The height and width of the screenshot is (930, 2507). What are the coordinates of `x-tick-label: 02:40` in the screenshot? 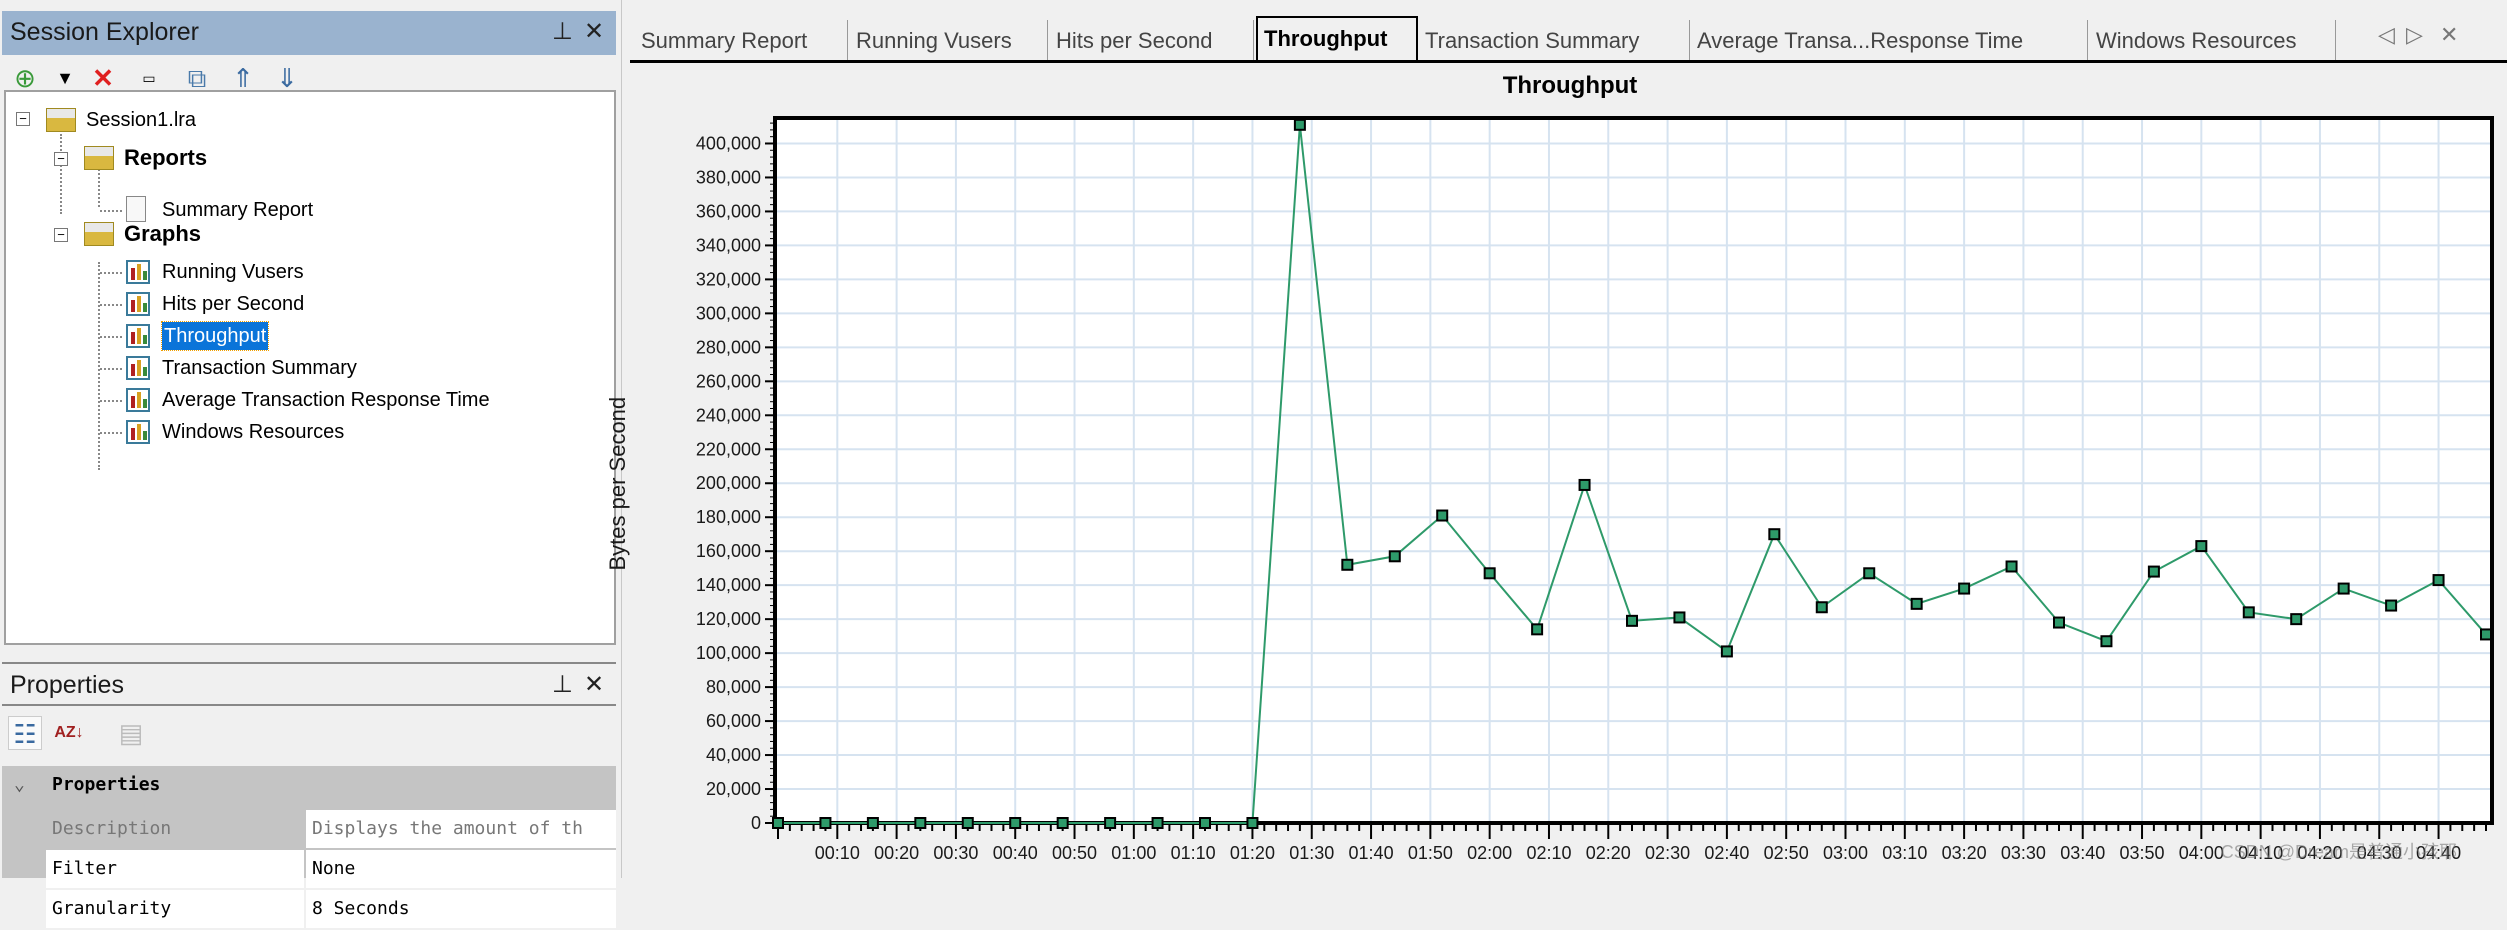 It's located at (1726, 853).